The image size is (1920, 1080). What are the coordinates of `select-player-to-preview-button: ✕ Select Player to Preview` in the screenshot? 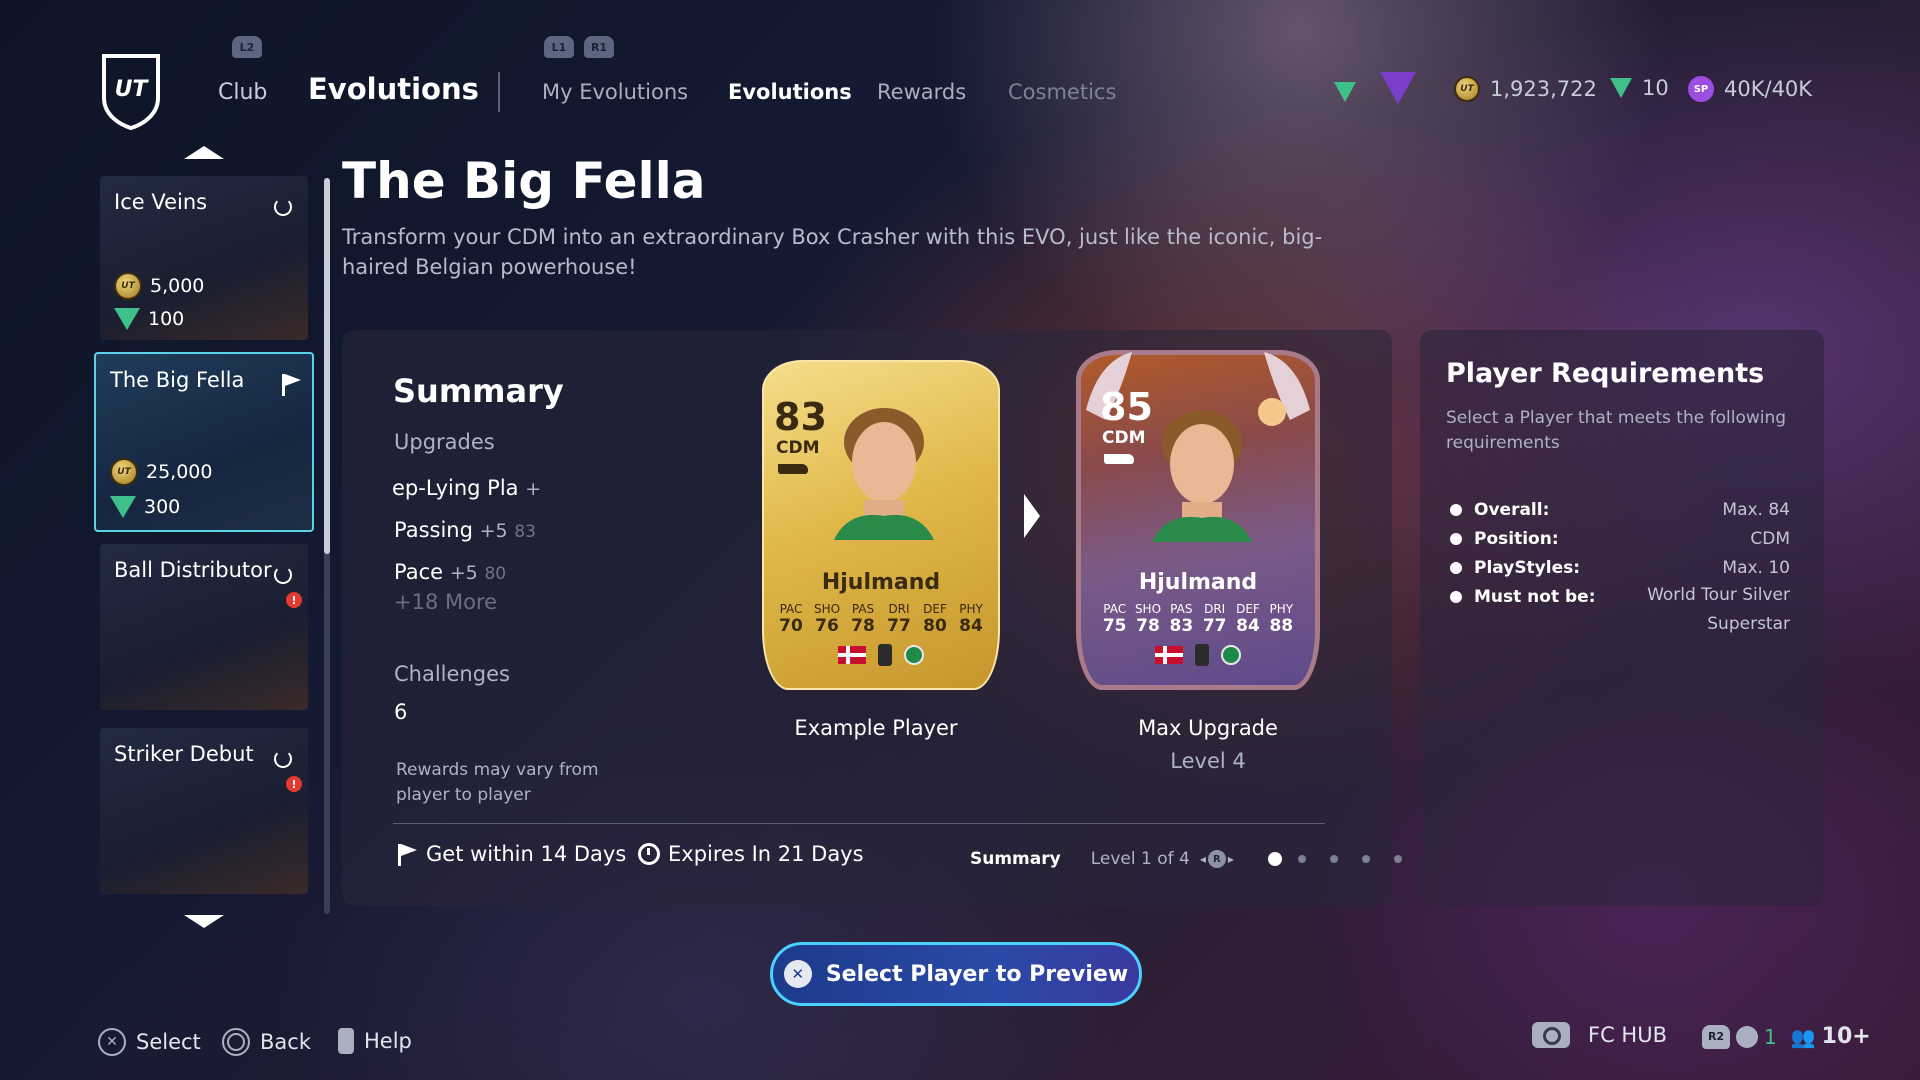 It's located at (956, 974).